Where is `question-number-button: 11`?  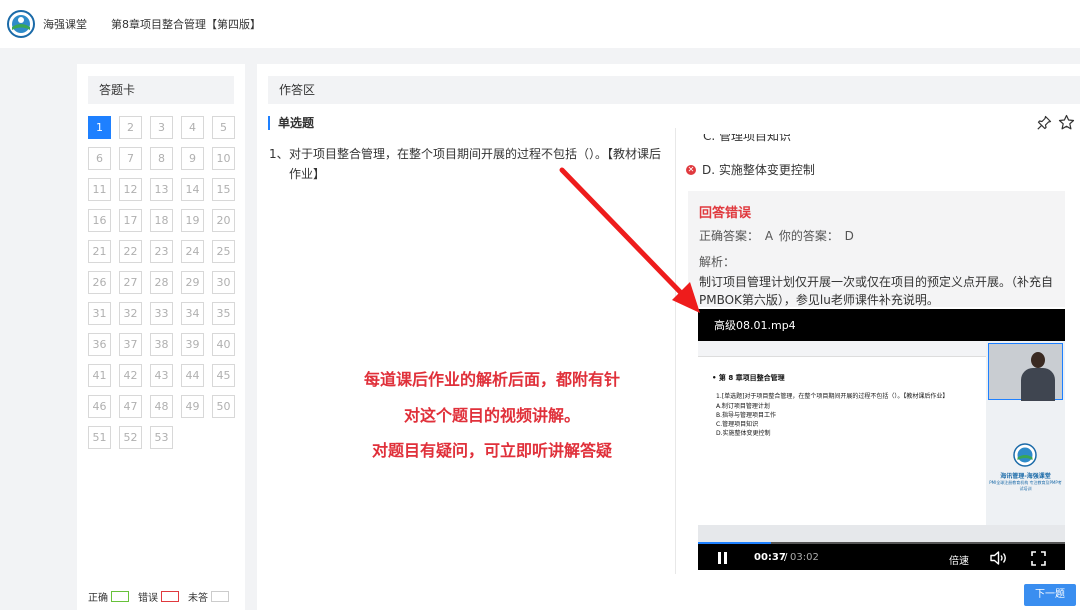 question-number-button: 11 is located at coordinates (99, 189).